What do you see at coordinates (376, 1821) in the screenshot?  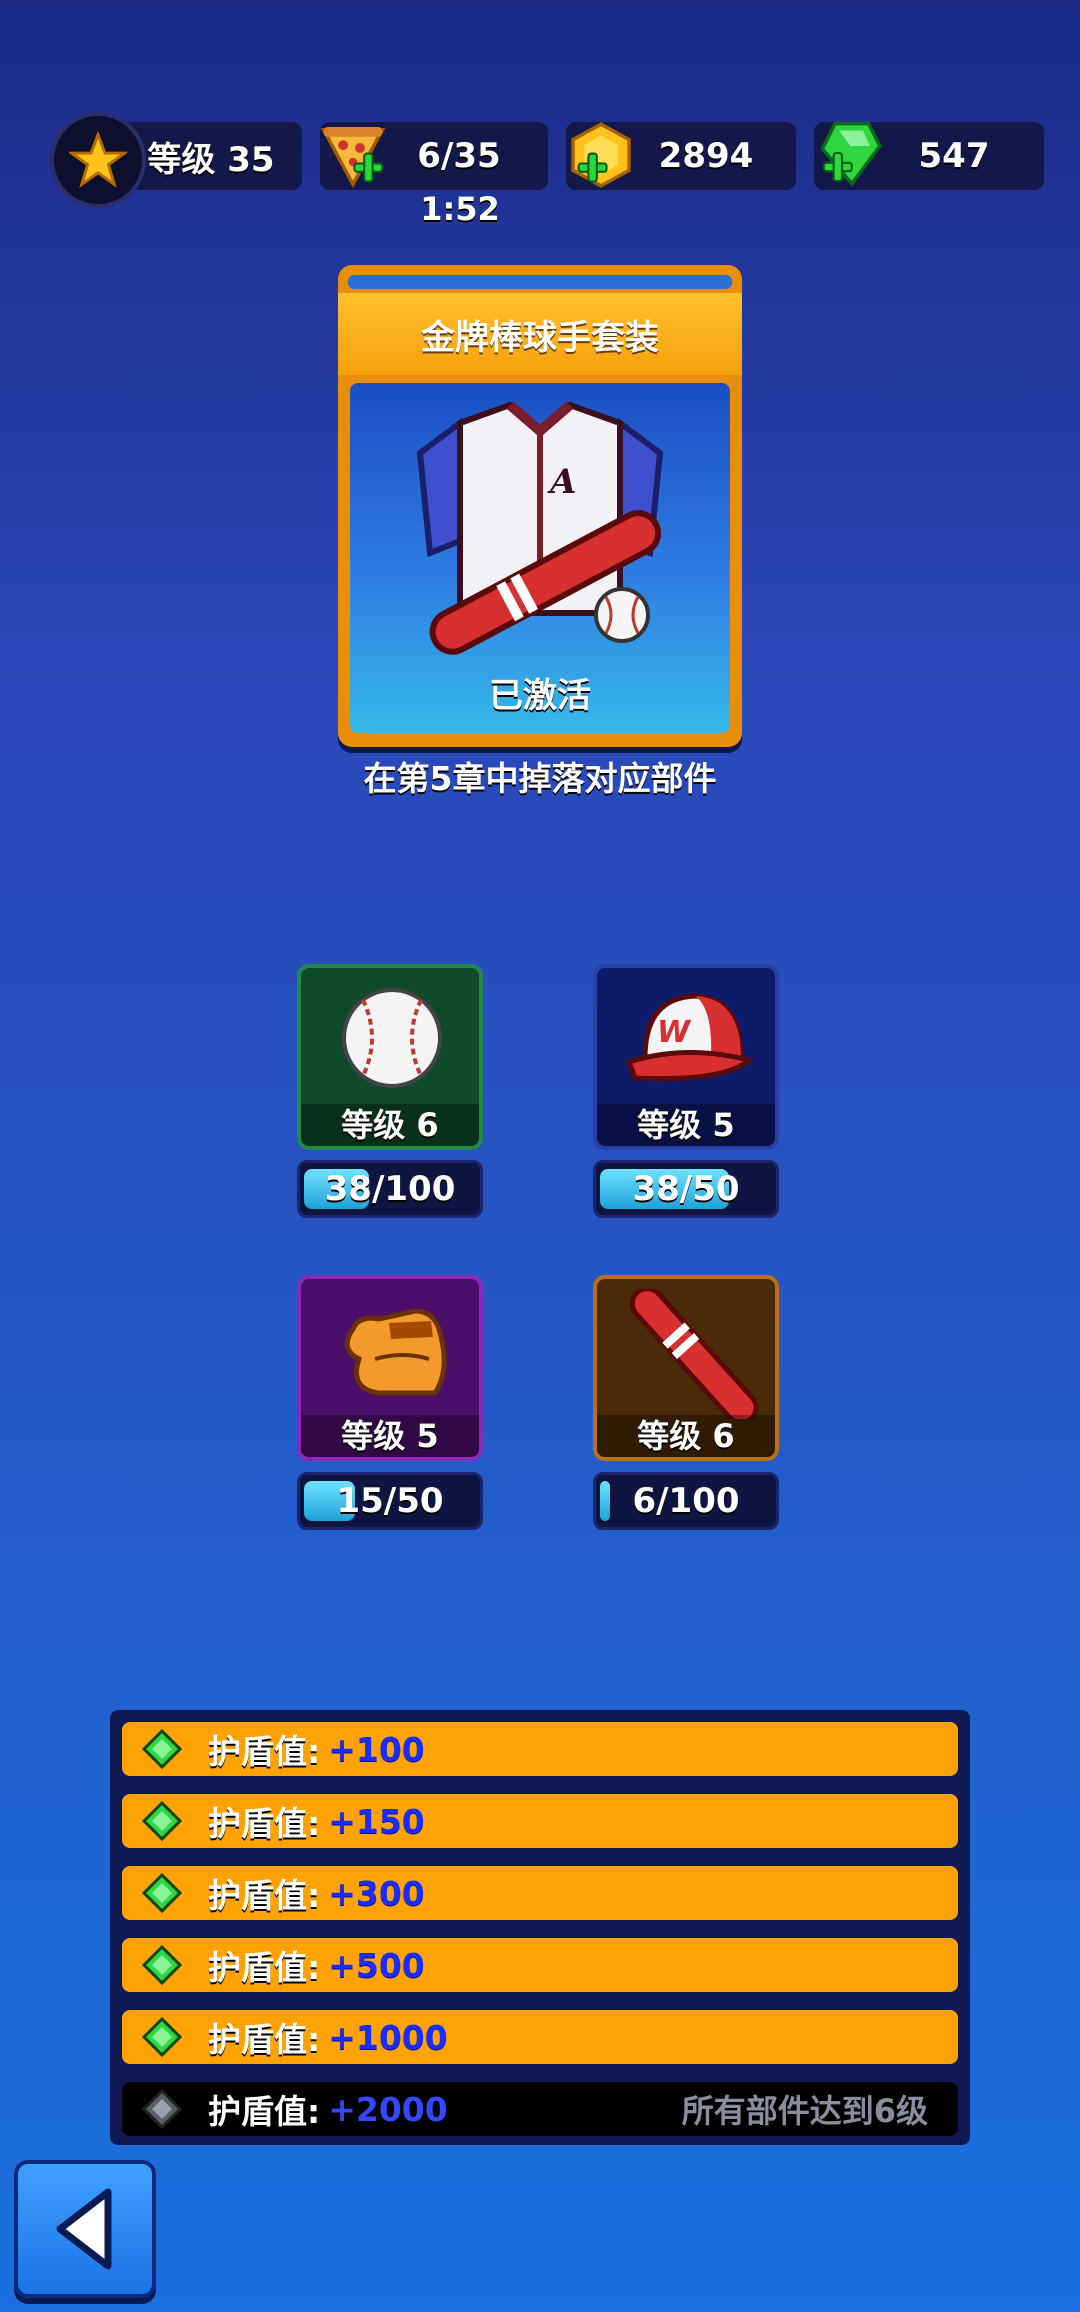 I see `bonus-value: +150` at bounding box center [376, 1821].